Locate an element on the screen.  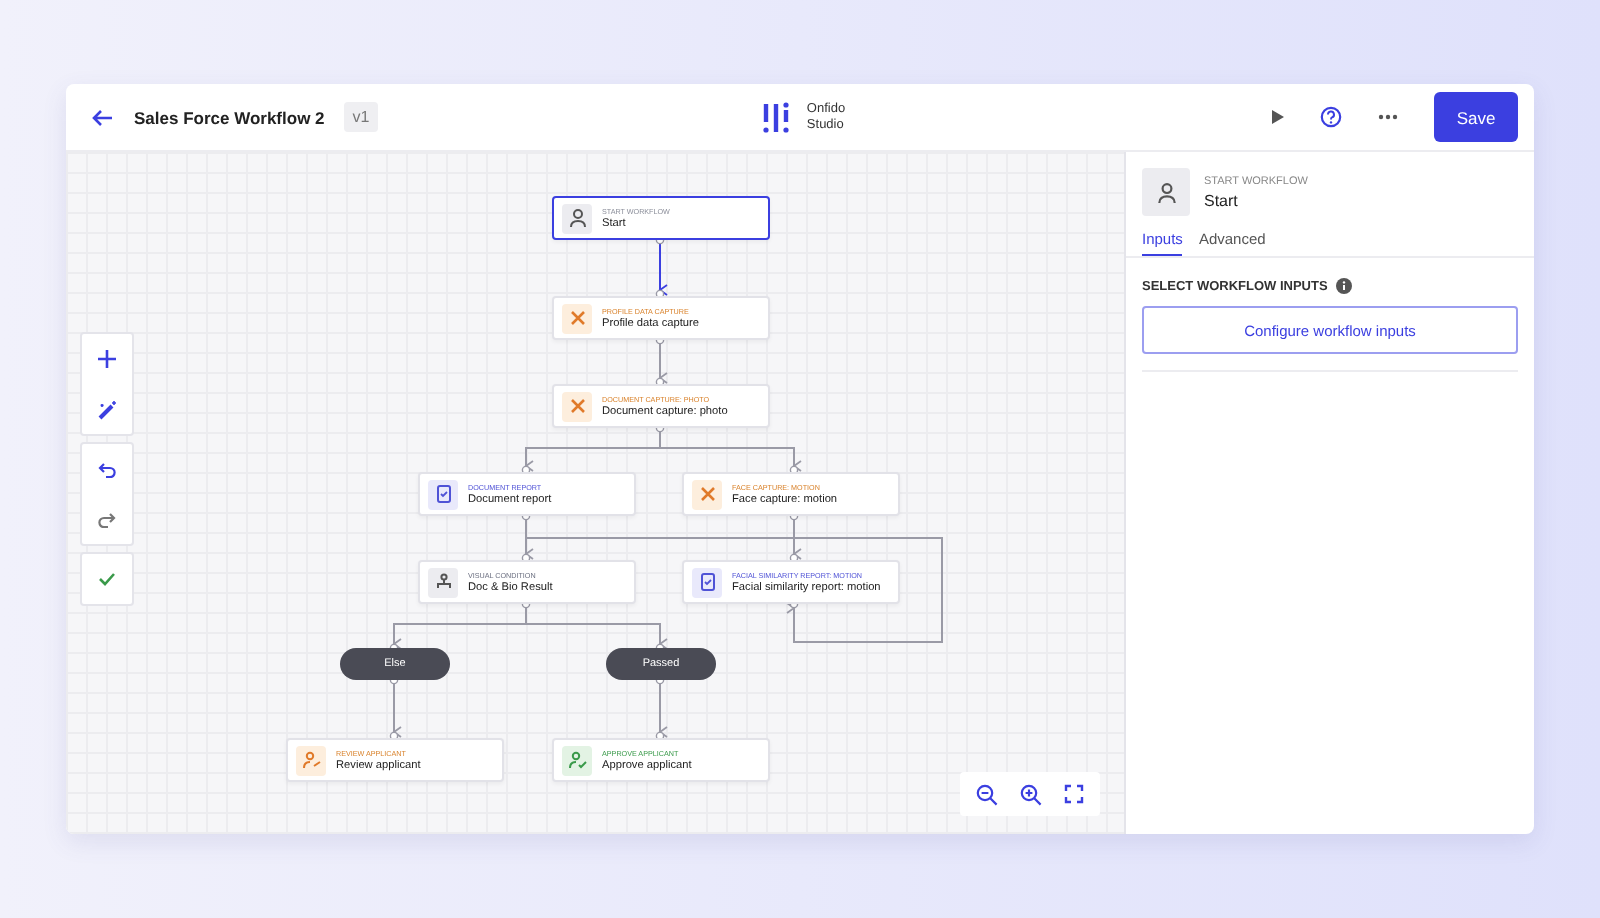
logo-icon is located at coordinates (776, 117).